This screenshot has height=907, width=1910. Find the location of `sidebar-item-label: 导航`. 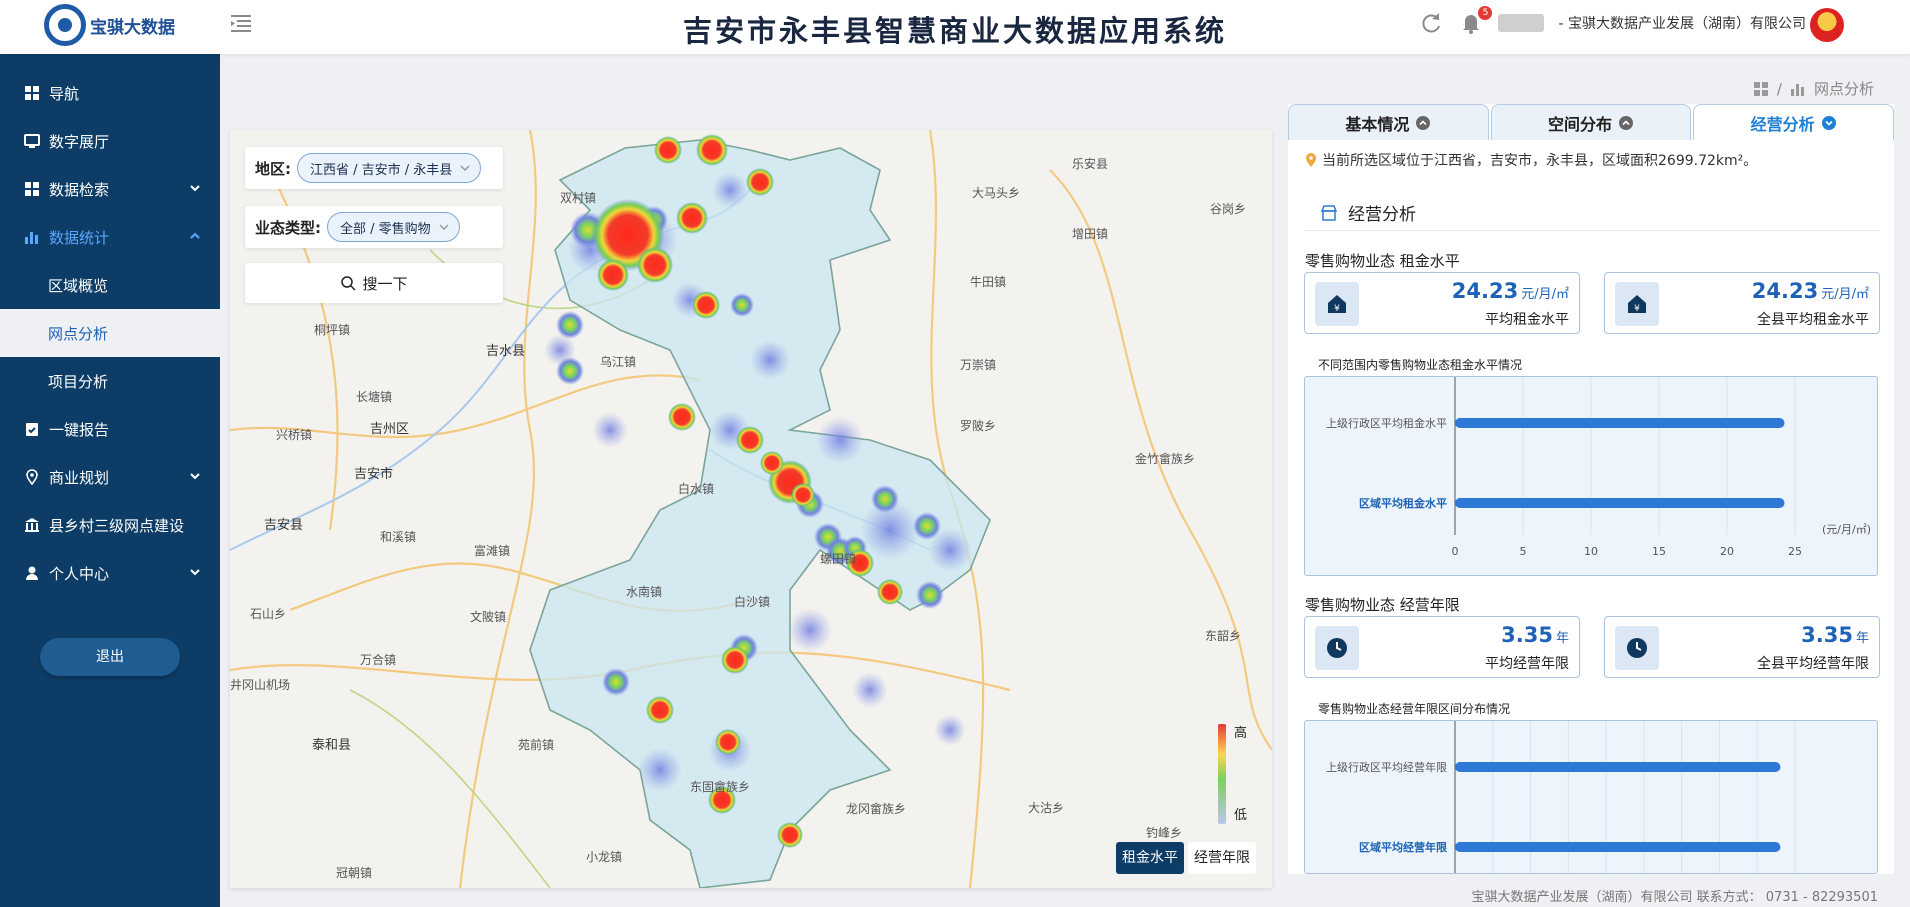

sidebar-item-label: 导航 is located at coordinates (64, 93).